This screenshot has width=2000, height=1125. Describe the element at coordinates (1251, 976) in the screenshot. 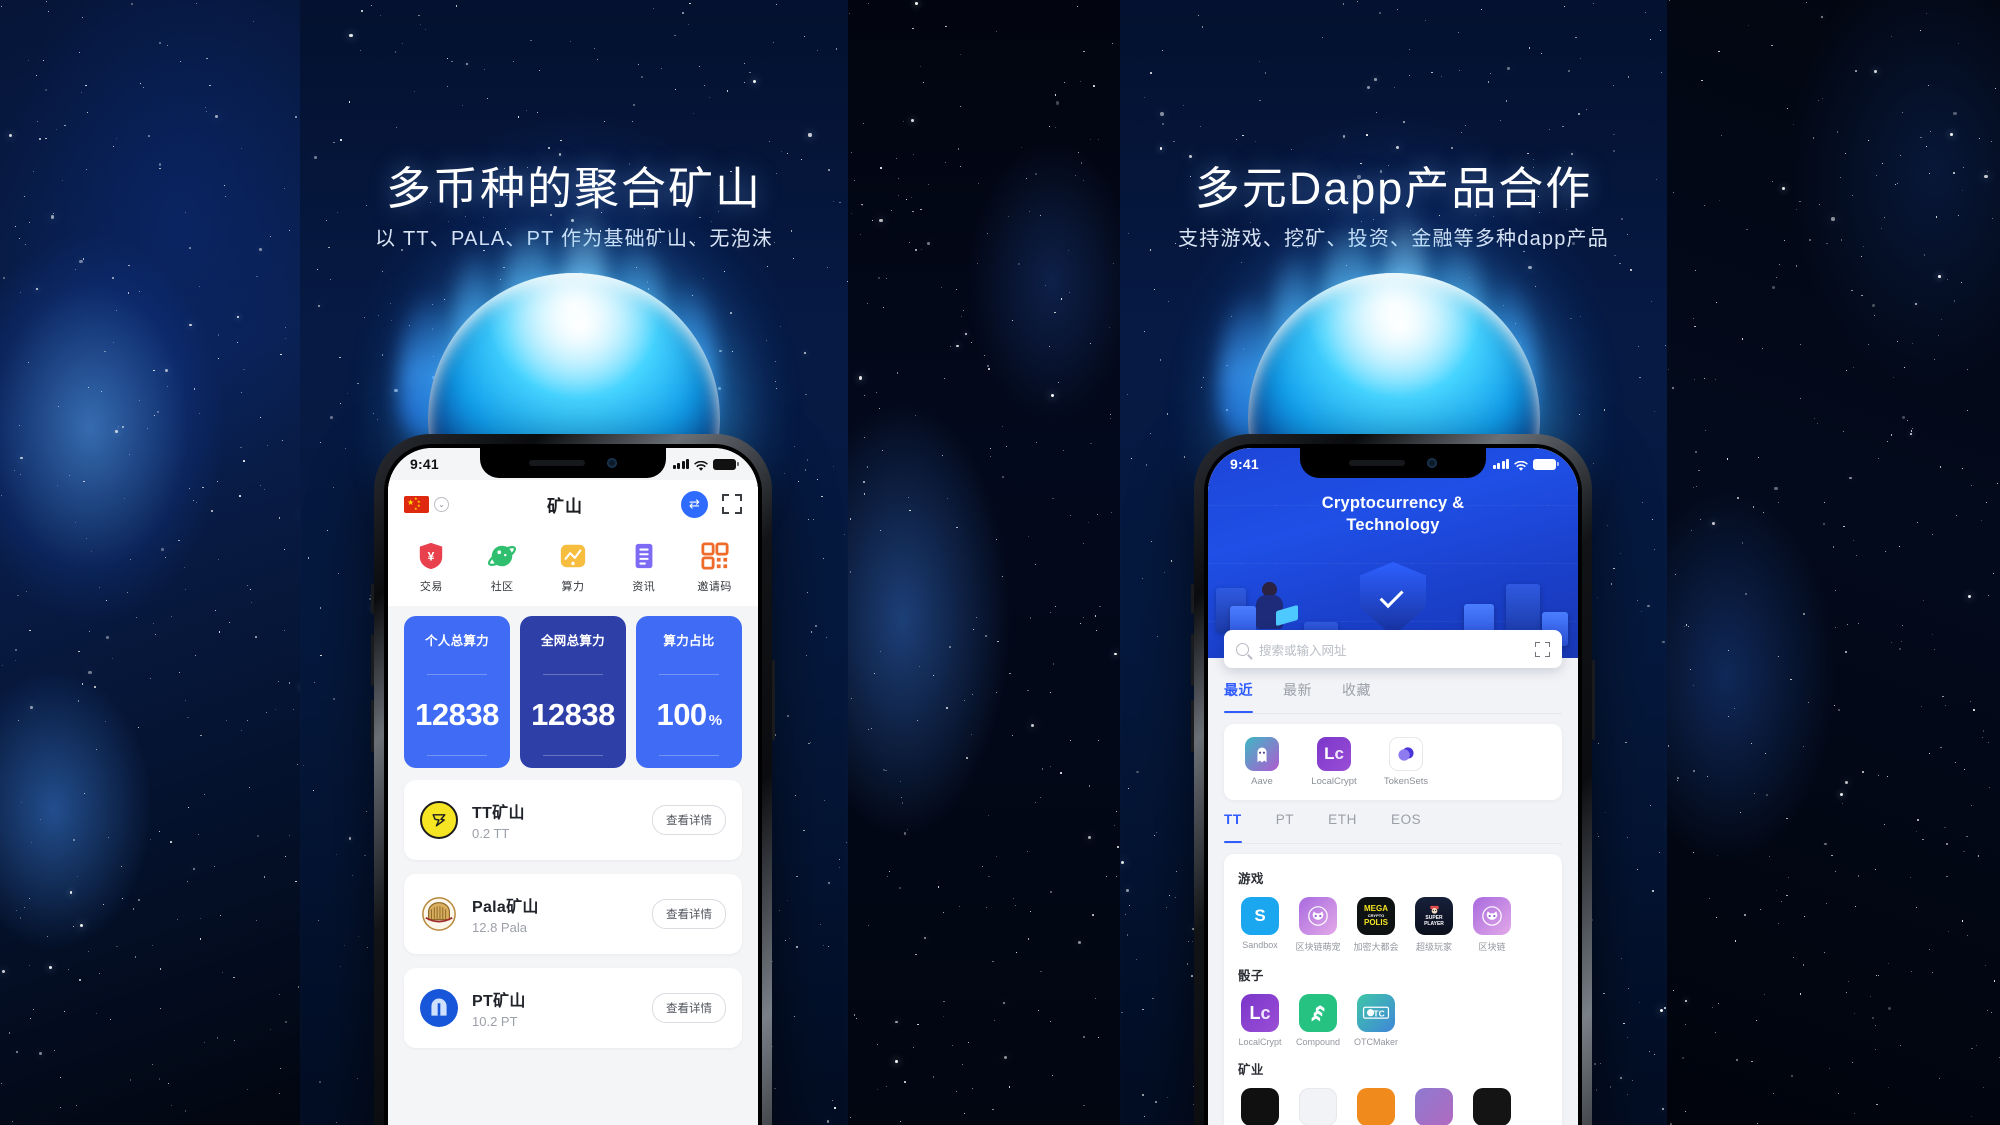

I see `section-title-dice: 骰子` at that location.